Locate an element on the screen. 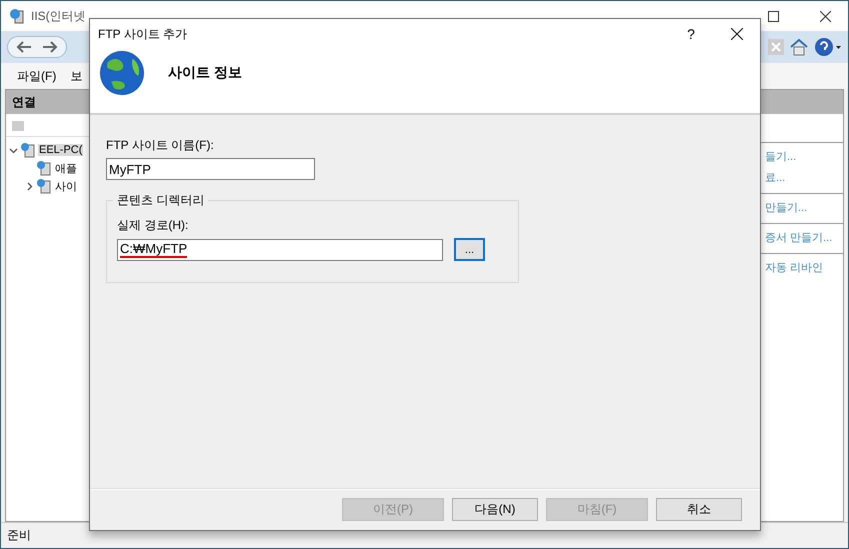  dialog-button: 취소 is located at coordinates (699, 509).